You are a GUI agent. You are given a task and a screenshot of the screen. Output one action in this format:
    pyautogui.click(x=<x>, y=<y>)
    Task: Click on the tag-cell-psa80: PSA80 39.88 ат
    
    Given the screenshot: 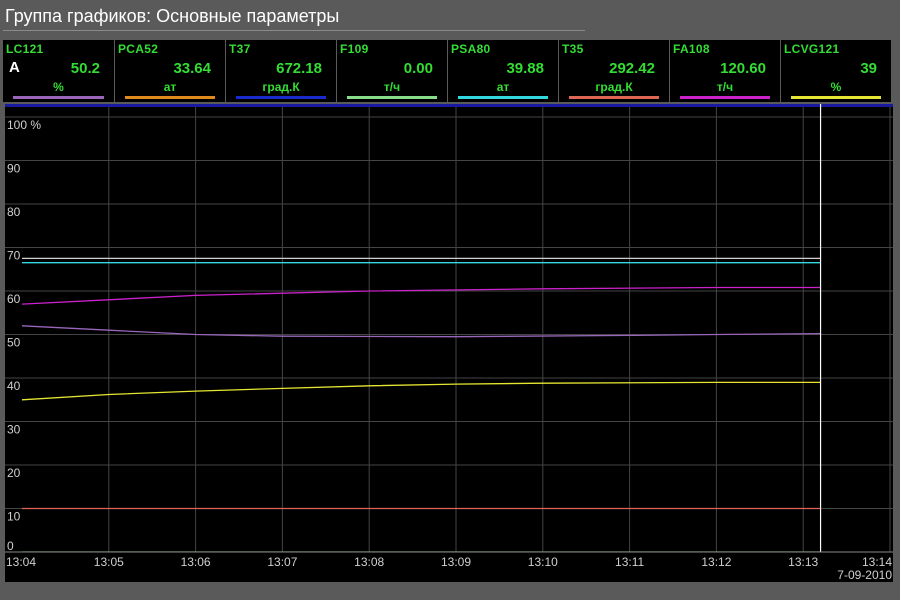 What is the action you would take?
    pyautogui.click(x=502, y=71)
    